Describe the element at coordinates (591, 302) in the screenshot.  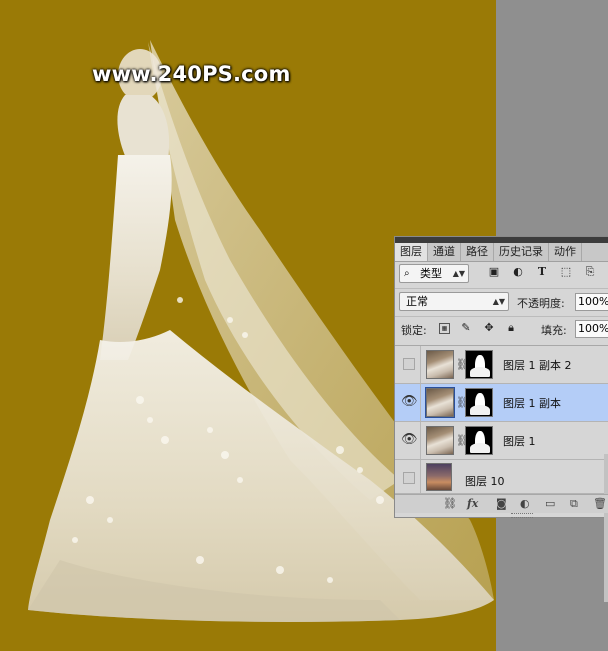
I see `opacity-input: 100%` at that location.